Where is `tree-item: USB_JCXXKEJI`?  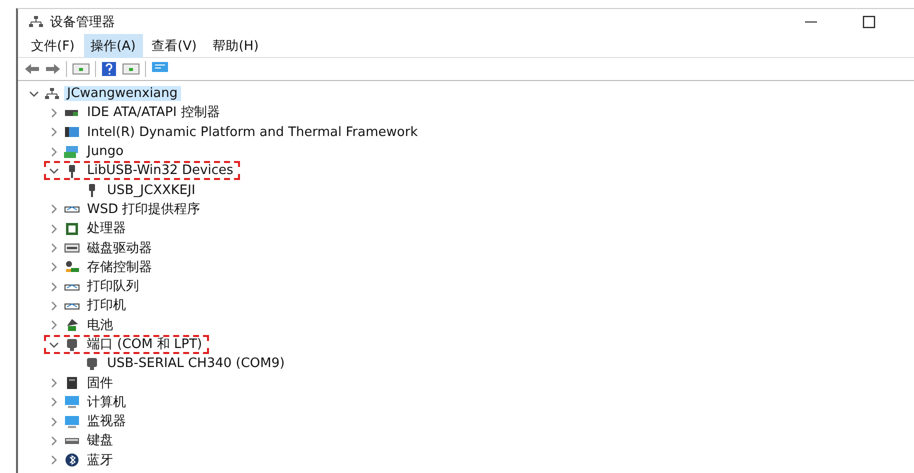 tree-item: USB_JCXXKEJI is located at coordinates (151, 190).